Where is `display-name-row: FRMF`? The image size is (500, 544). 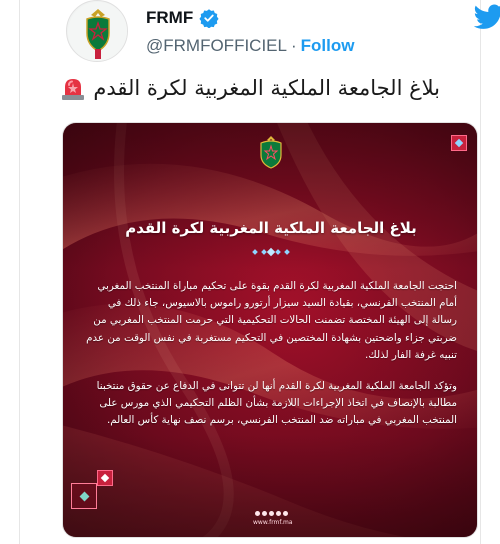
display-name-row: FRMF is located at coordinates (182, 18).